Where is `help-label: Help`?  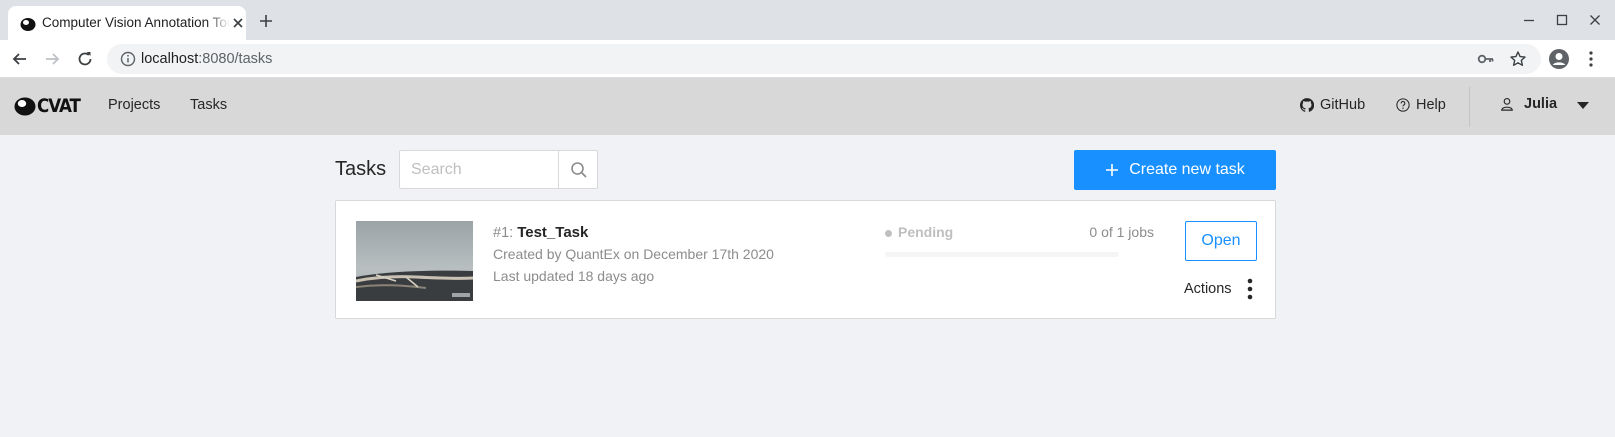 help-label: Help is located at coordinates (1431, 105).